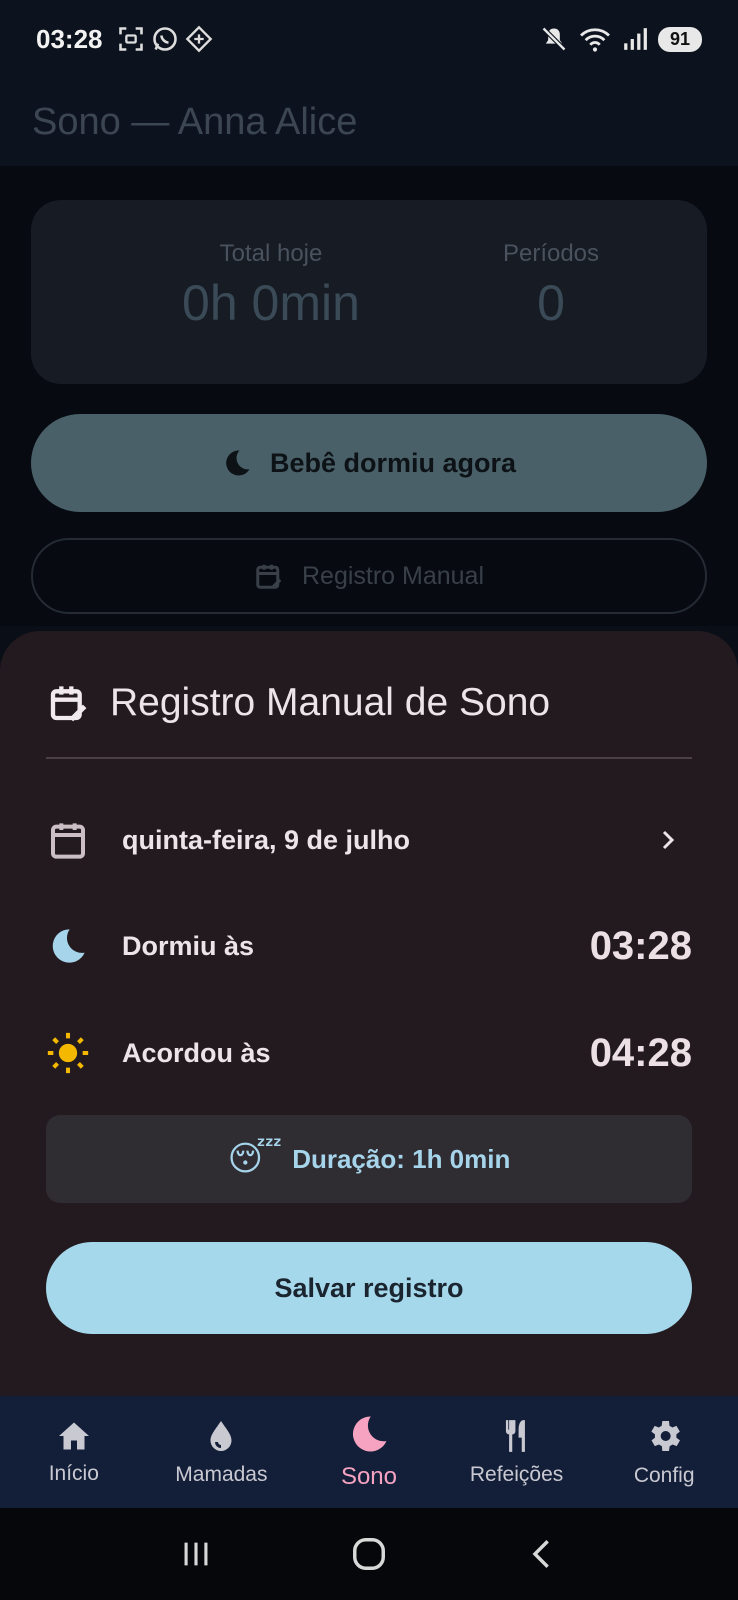 This screenshot has width=738, height=1600. What do you see at coordinates (516, 1474) in the screenshot?
I see `nav-label-refeicoes: Refeições` at bounding box center [516, 1474].